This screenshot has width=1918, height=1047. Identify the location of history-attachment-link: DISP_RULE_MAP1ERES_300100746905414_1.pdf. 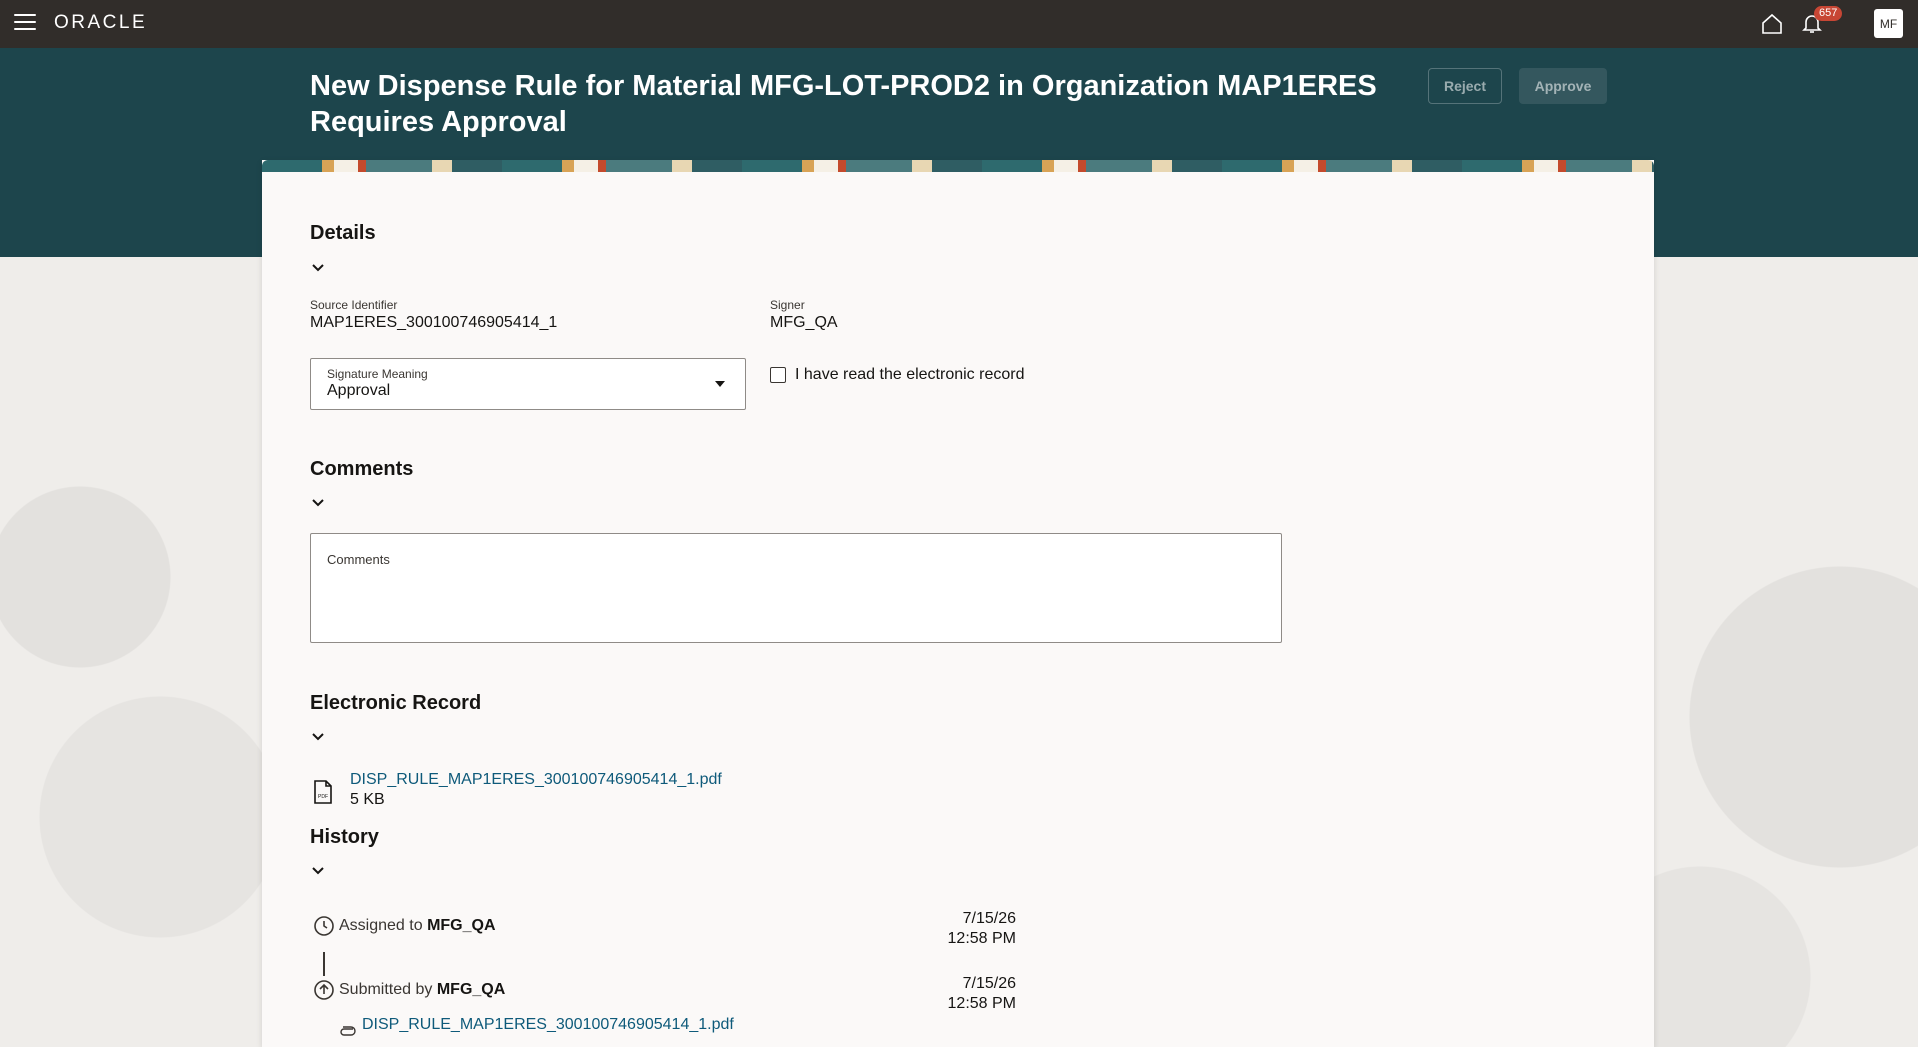
(548, 1025).